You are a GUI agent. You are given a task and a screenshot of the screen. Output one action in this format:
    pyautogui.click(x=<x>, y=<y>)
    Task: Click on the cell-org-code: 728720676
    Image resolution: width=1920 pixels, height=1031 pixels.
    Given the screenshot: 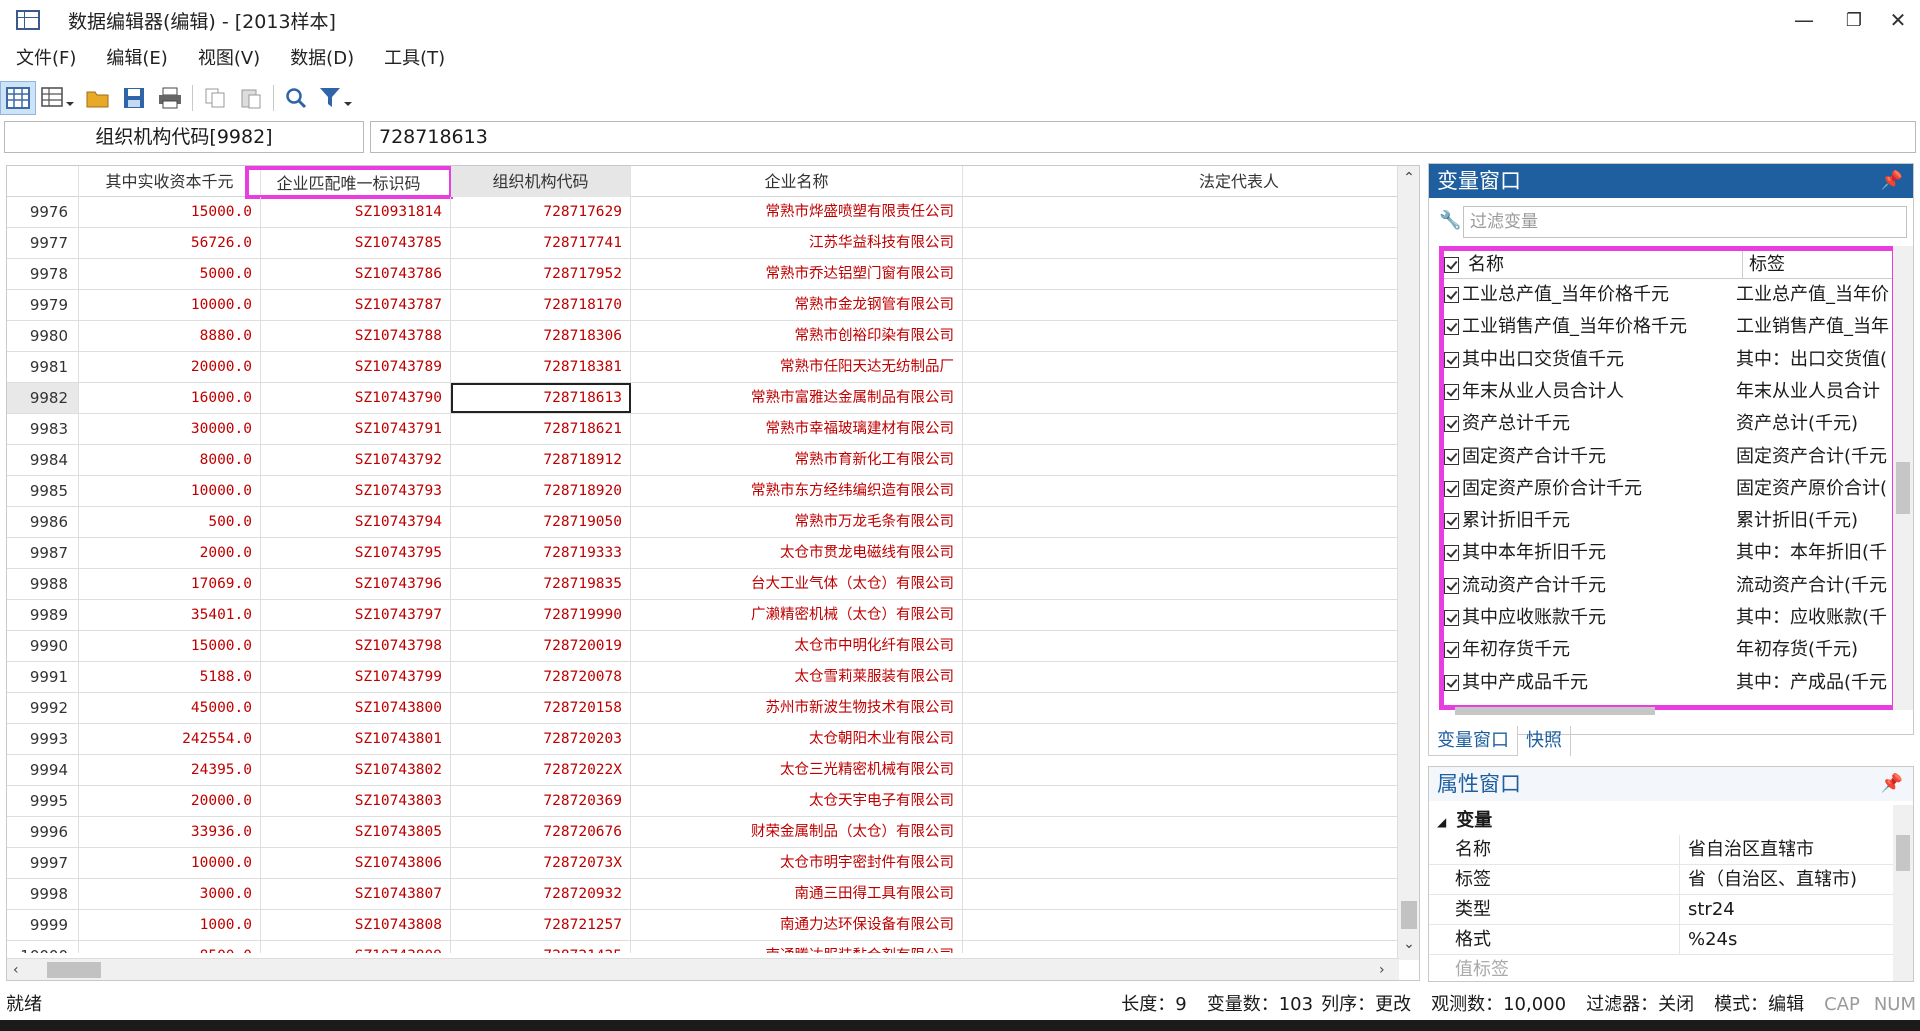 What is the action you would take?
    pyautogui.click(x=541, y=832)
    